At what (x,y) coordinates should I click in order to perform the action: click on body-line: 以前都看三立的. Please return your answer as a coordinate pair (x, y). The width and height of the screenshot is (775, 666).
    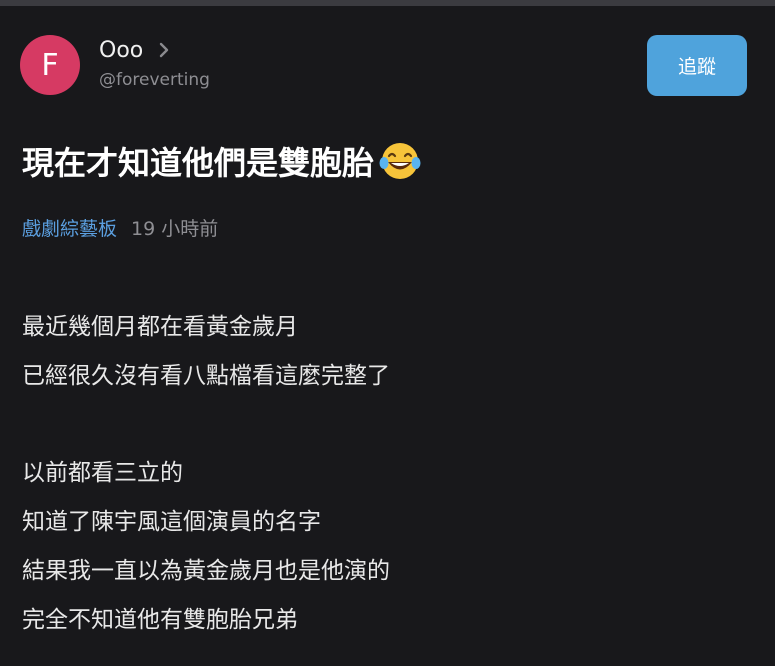
    Looking at the image, I should click on (102, 473).